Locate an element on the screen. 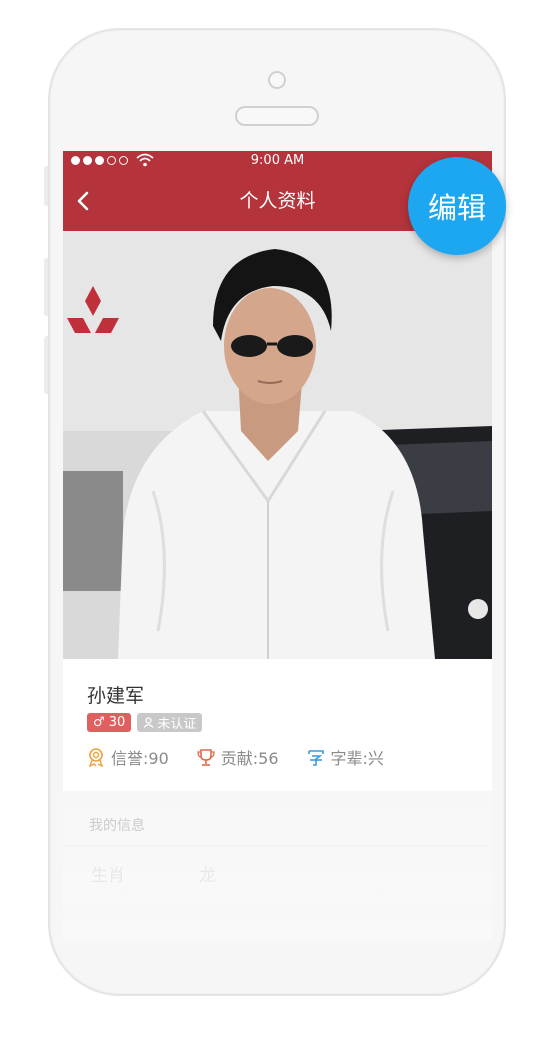 The height and width of the screenshot is (1054, 540). medal-icon is located at coordinates (96, 757).